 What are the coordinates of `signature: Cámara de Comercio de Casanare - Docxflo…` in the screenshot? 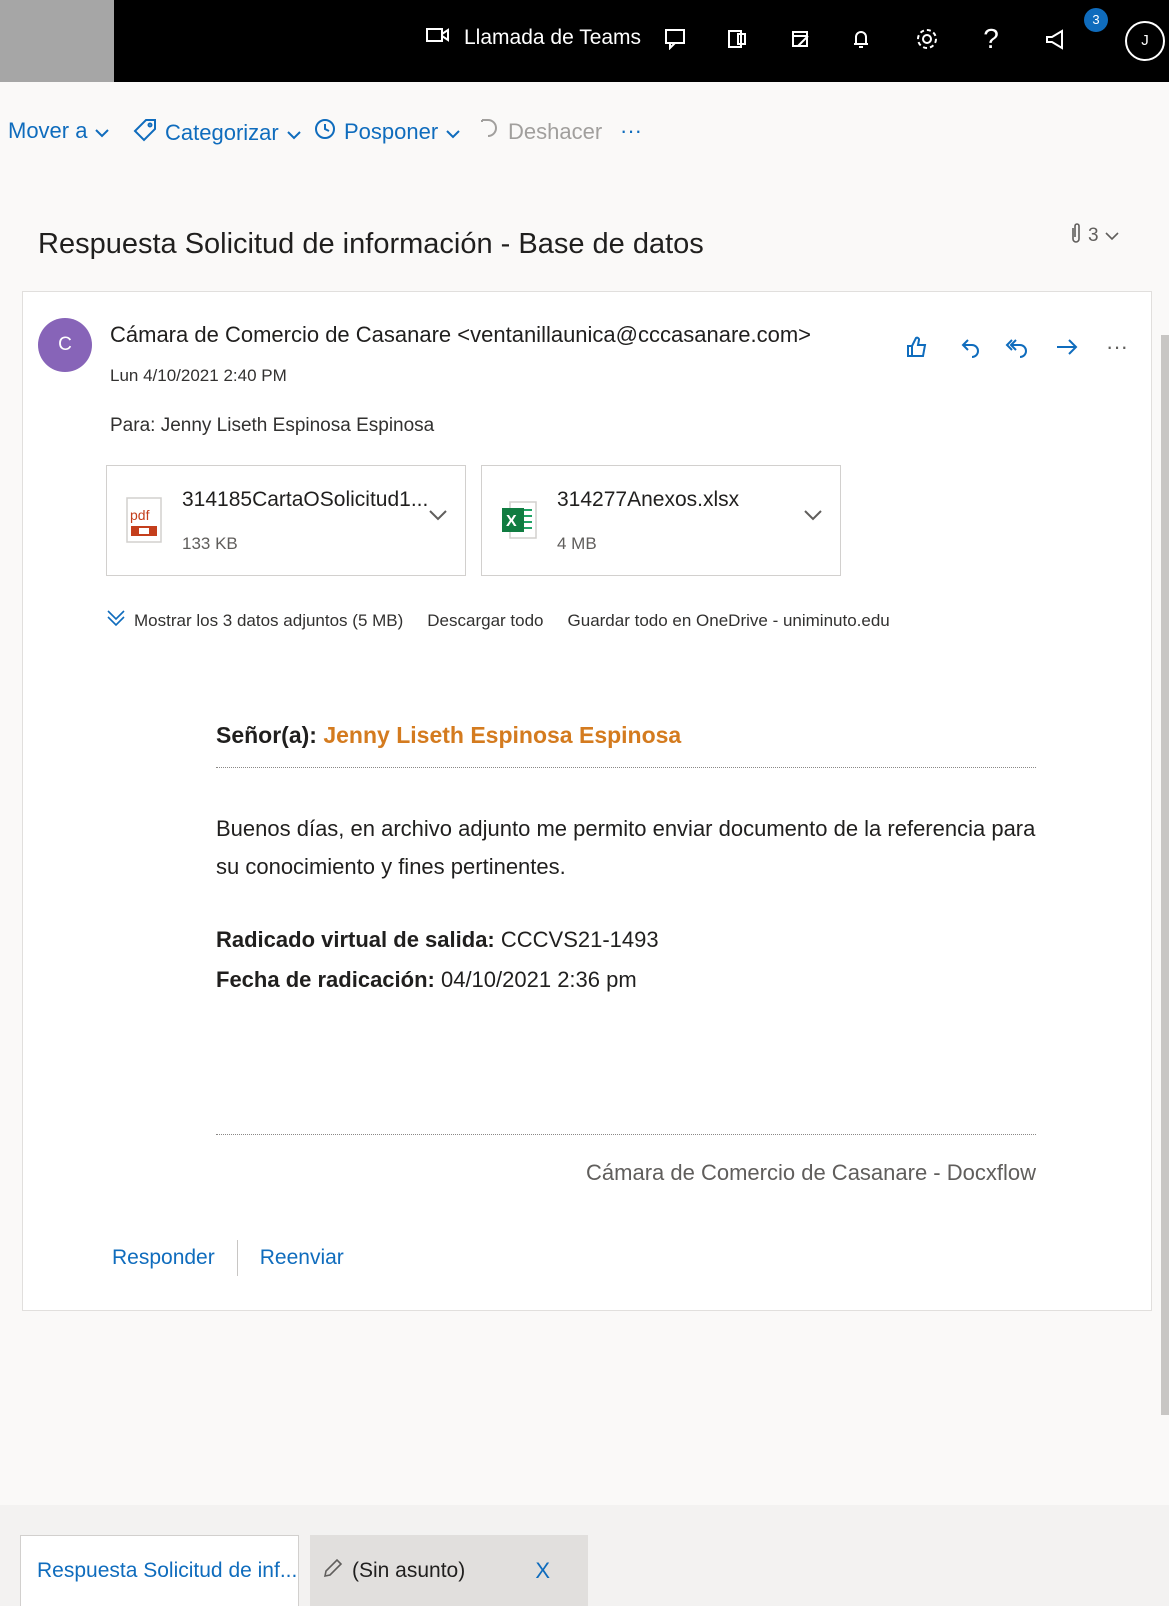 It's located at (811, 1172).